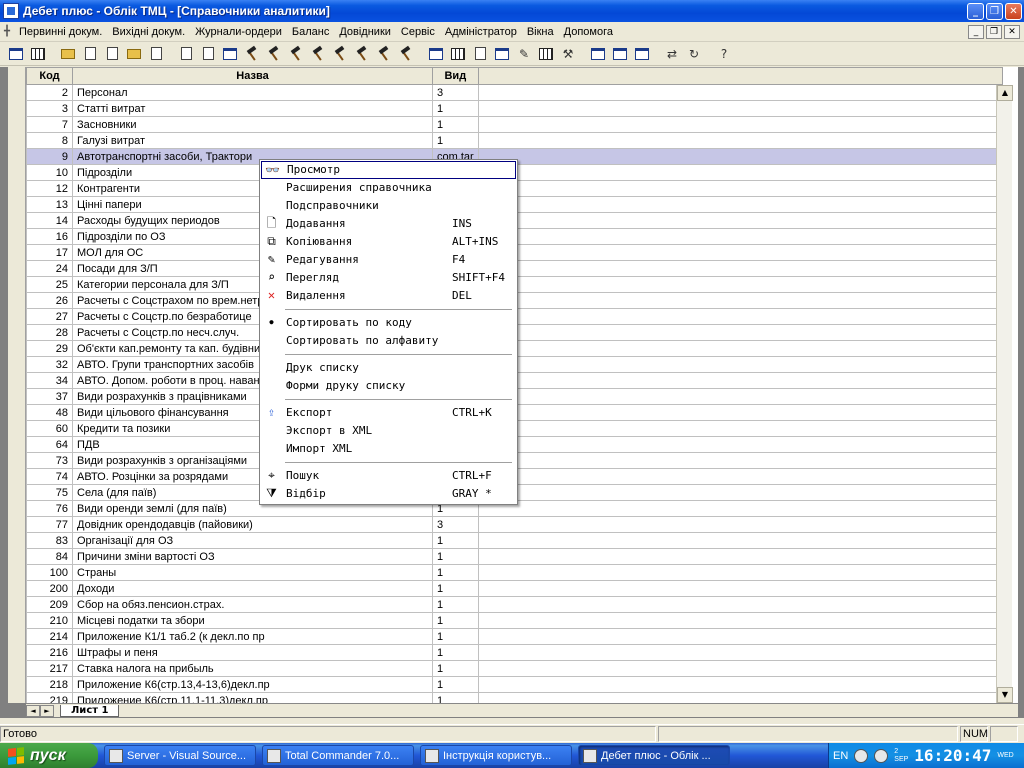 The height and width of the screenshot is (768, 1024). Describe the element at coordinates (49, 252) in the screenshot. I see `cell-code: 17` at that location.